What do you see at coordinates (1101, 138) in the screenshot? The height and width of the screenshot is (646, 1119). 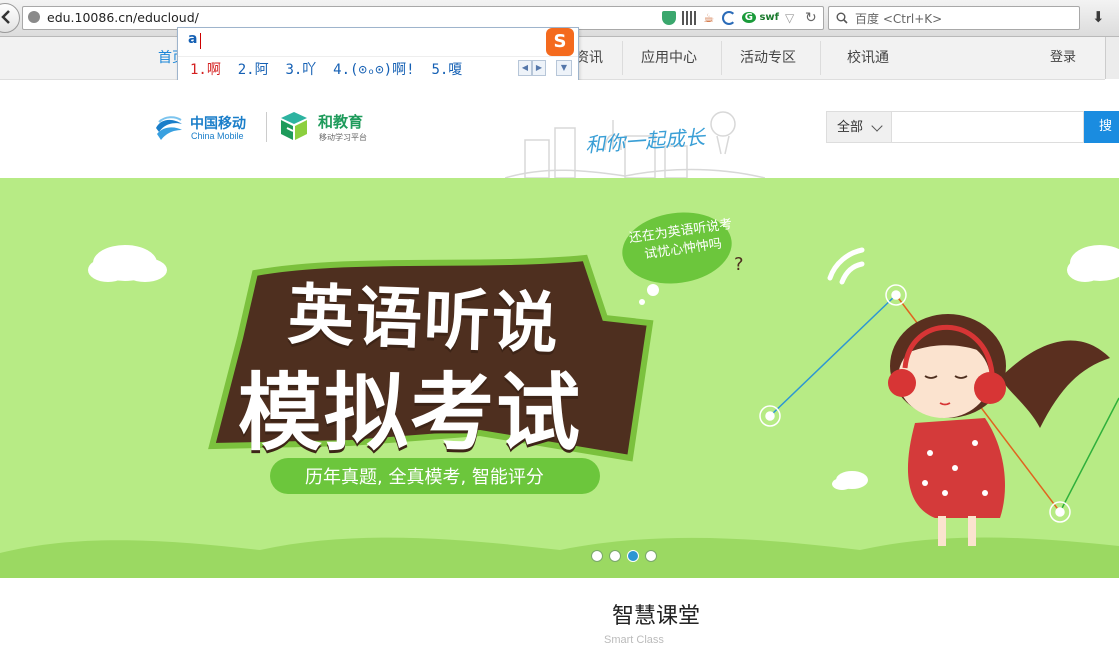 I see `site-search-button: 搜索` at bounding box center [1101, 138].